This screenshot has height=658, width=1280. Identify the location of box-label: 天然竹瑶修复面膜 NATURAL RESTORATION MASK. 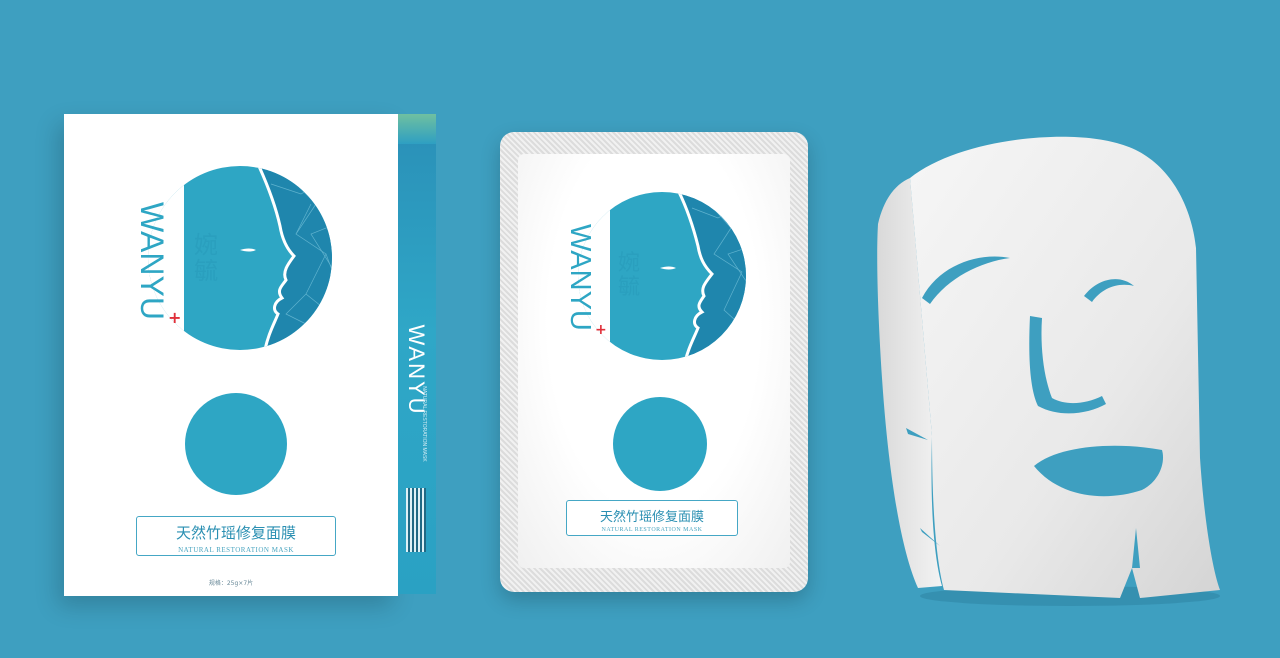
(236, 536).